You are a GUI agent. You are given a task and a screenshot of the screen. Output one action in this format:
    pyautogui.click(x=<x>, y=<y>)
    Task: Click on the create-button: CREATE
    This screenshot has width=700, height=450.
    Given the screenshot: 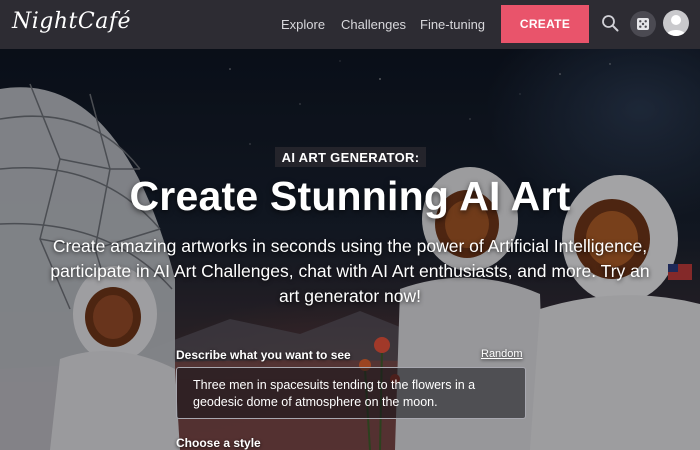 What is the action you would take?
    pyautogui.click(x=545, y=24)
    